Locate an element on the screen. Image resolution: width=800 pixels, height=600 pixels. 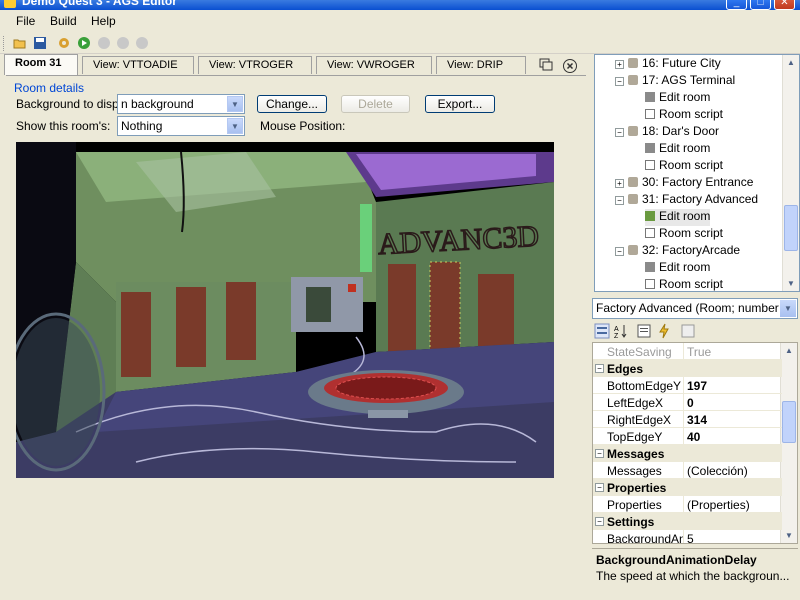
property-pages-icon is located at coordinates (688, 331).